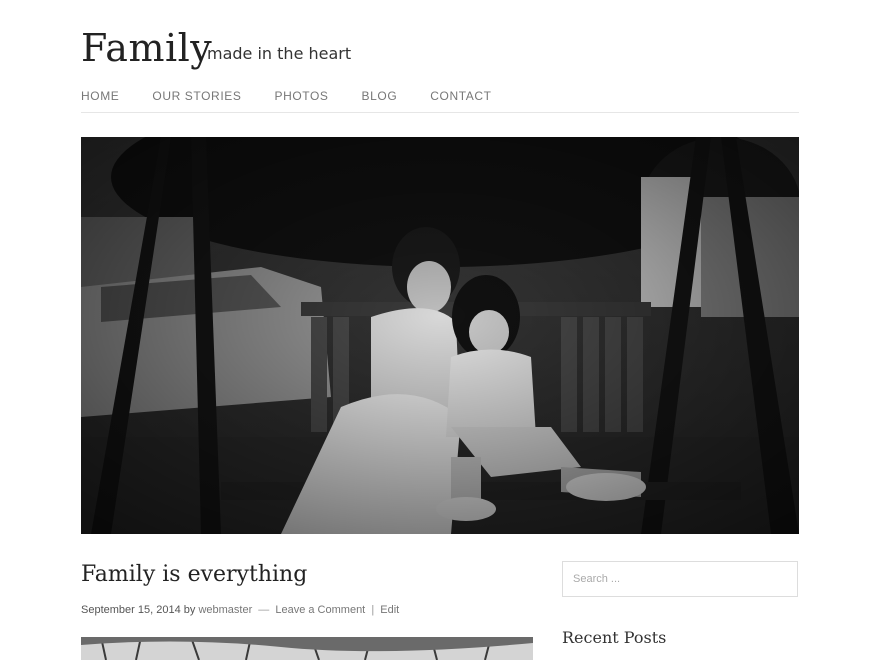  What do you see at coordinates (460, 96) in the screenshot?
I see `nav-item-contact: CONTACT` at bounding box center [460, 96].